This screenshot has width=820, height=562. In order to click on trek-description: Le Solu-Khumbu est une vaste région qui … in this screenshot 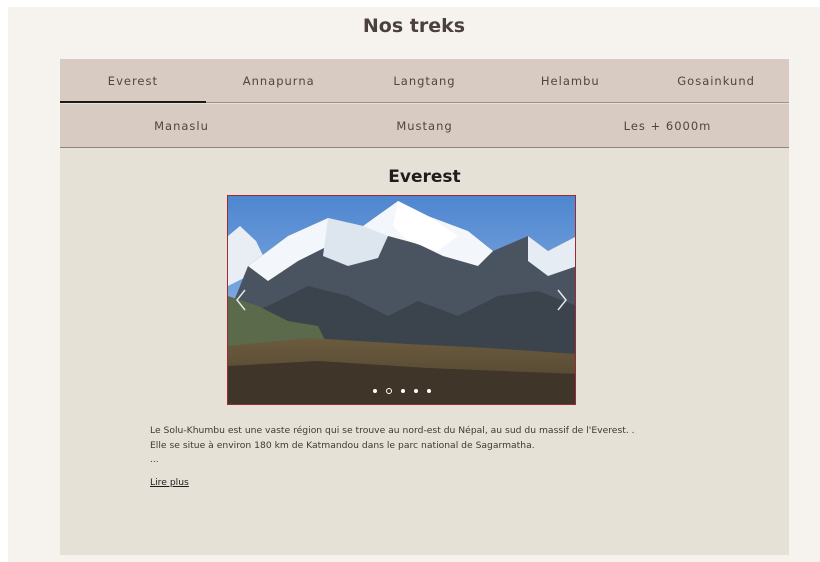, I will do `click(392, 438)`.